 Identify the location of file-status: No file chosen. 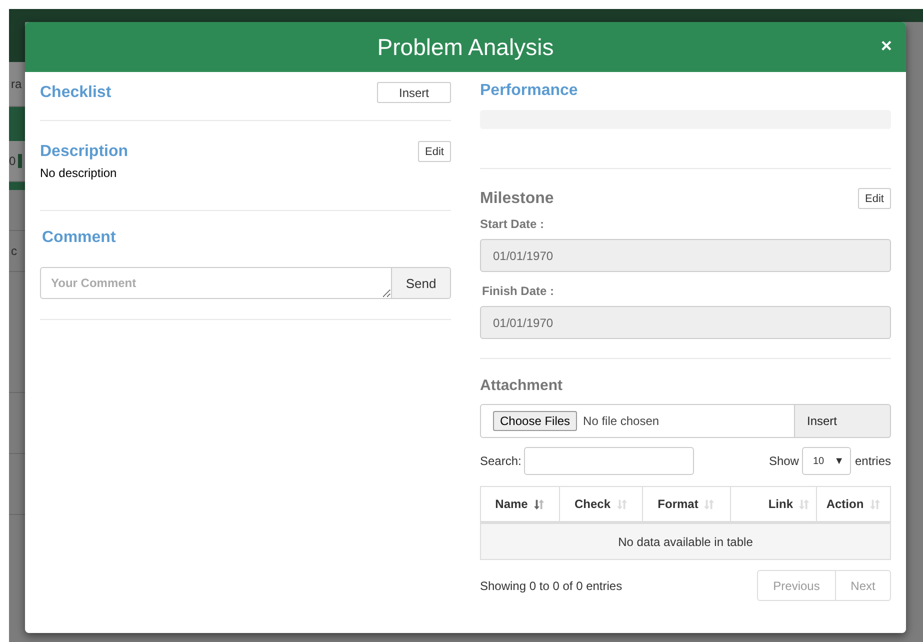
(621, 421).